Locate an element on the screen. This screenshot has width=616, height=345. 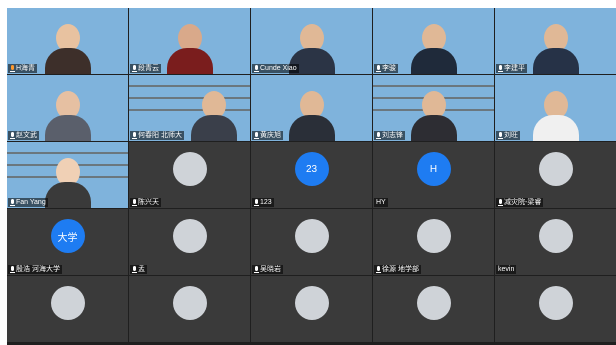
avatar: 大学 is located at coordinates (67, 236).